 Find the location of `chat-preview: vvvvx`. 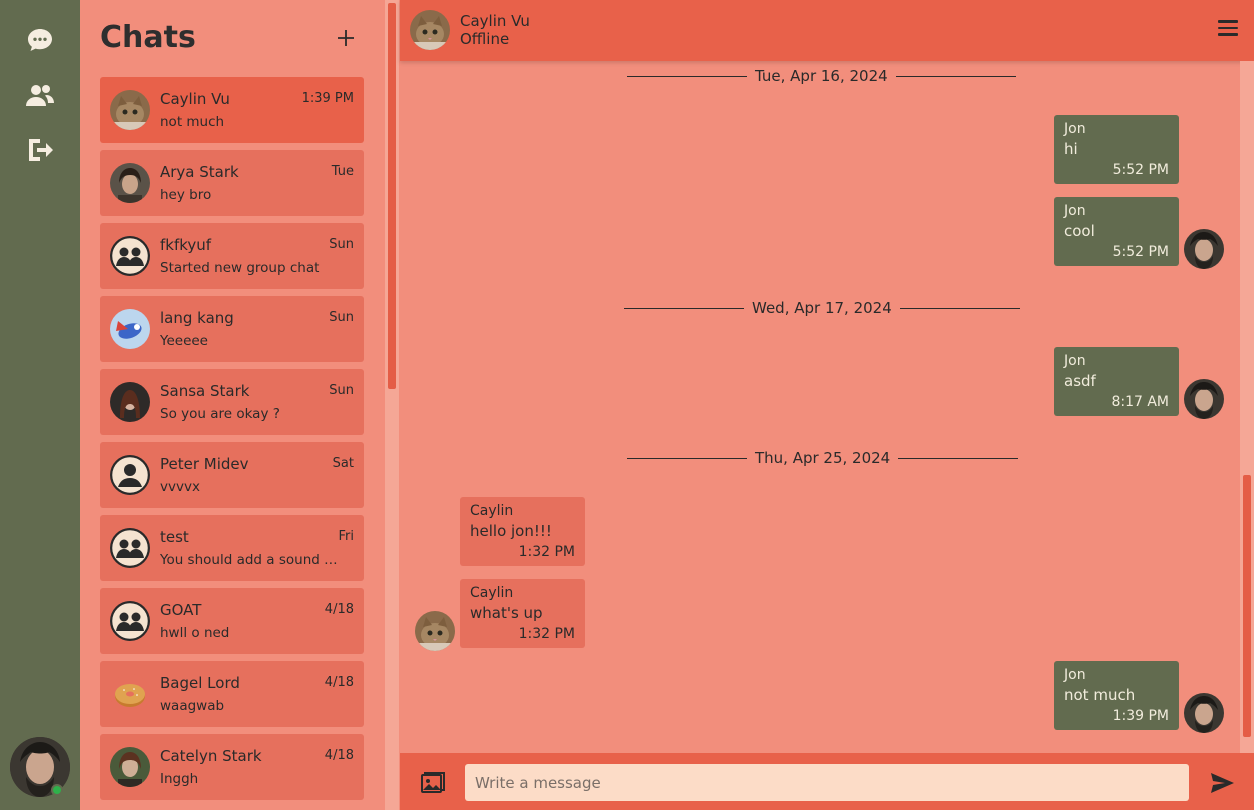

chat-preview: vvvvx is located at coordinates (180, 487).